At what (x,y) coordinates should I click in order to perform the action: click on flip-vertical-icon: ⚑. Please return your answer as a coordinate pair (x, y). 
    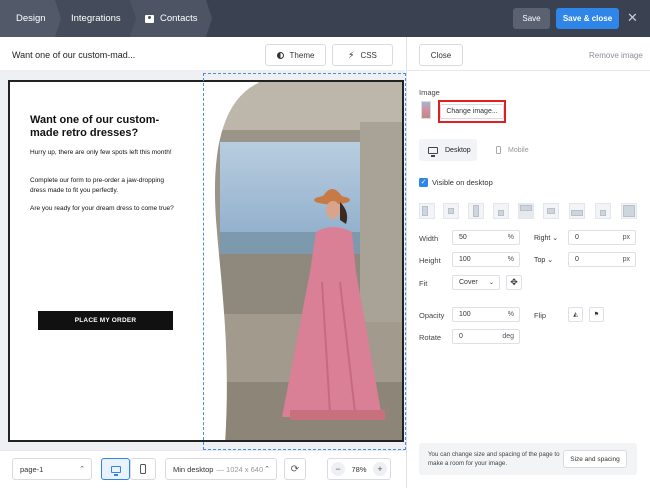
    Looking at the image, I should click on (596, 314).